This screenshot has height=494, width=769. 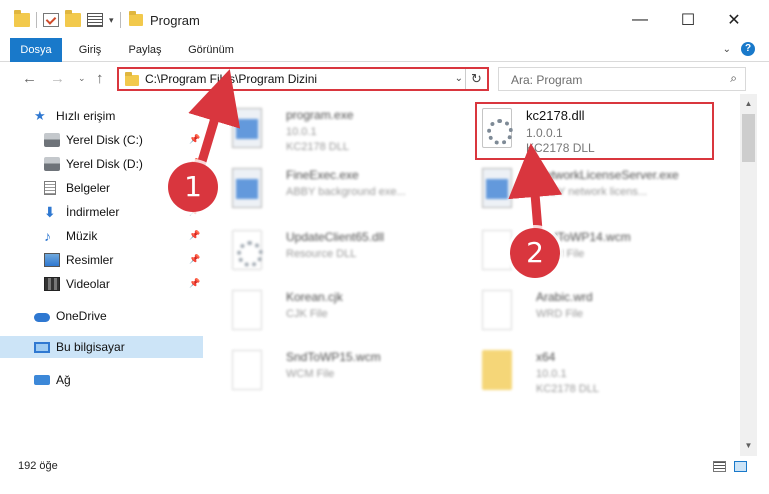 I want to click on refresh-icon: ↻, so click(x=476, y=79).